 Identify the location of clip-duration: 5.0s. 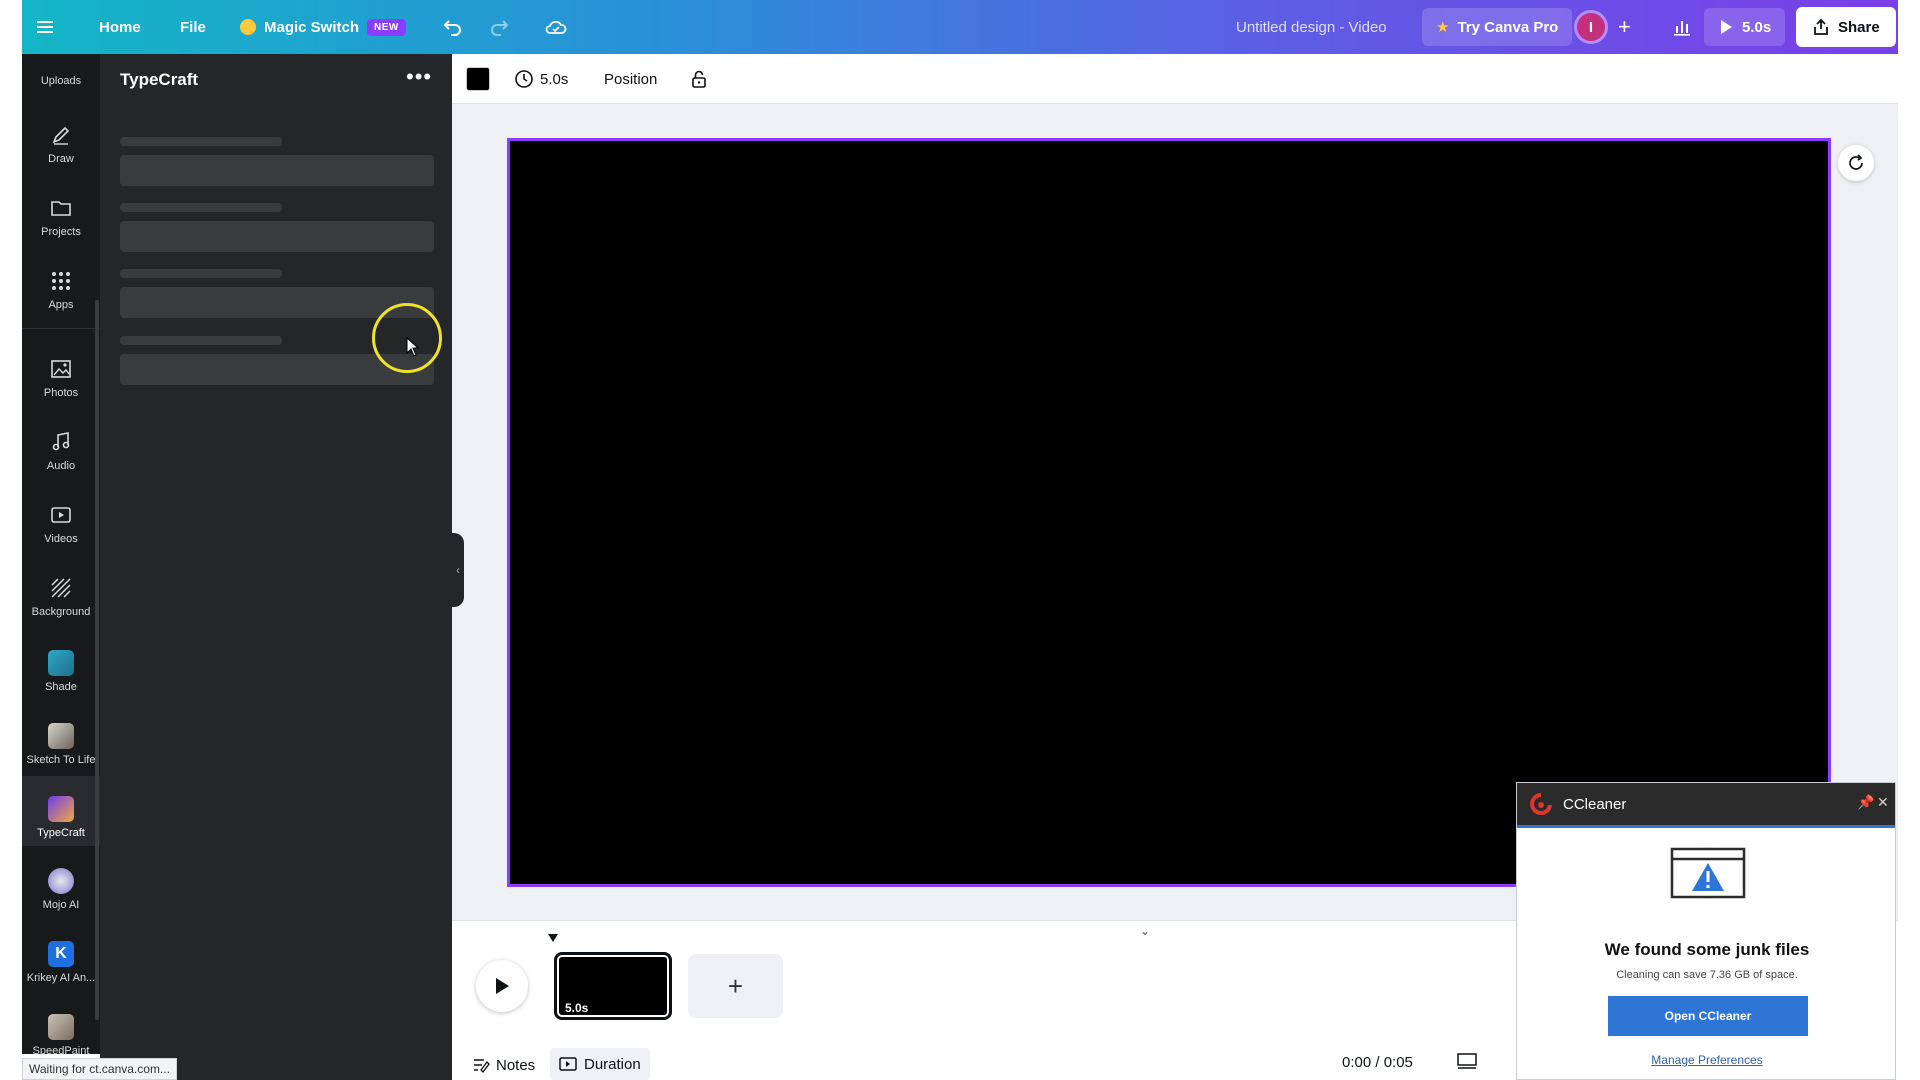
(577, 1008).